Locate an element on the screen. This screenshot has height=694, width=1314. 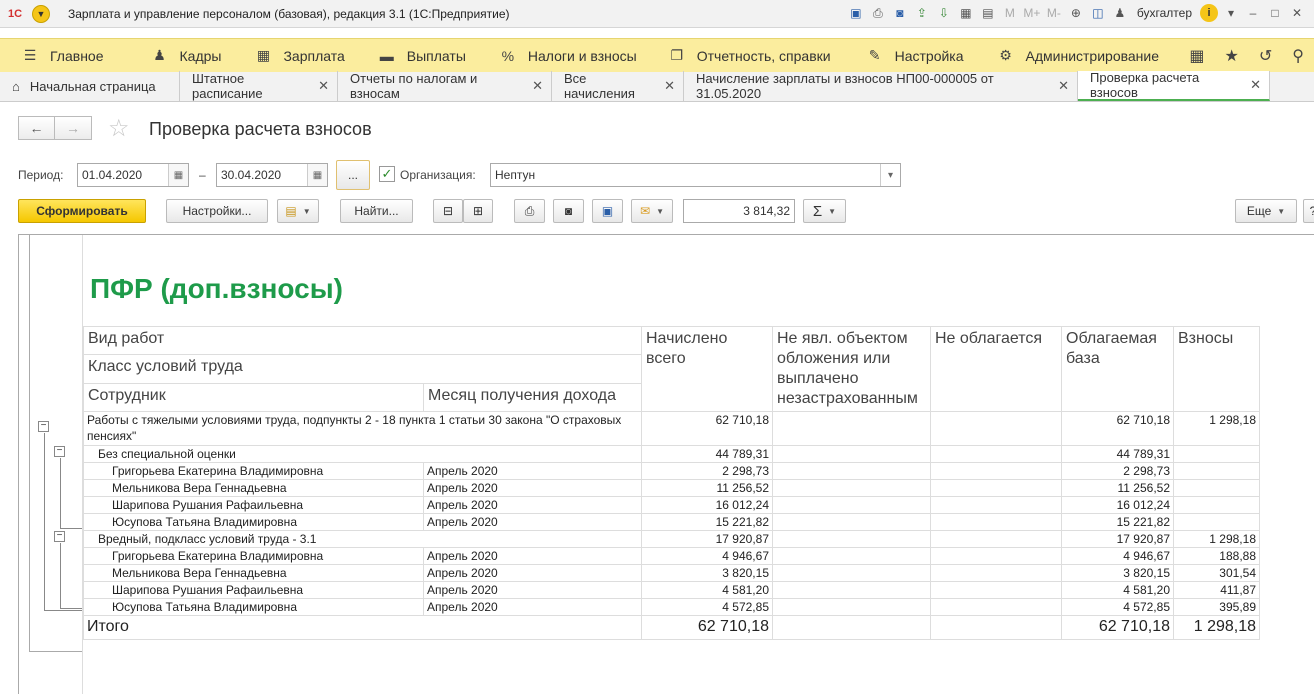
generate-button: Сформировать is located at coordinates (82, 211).